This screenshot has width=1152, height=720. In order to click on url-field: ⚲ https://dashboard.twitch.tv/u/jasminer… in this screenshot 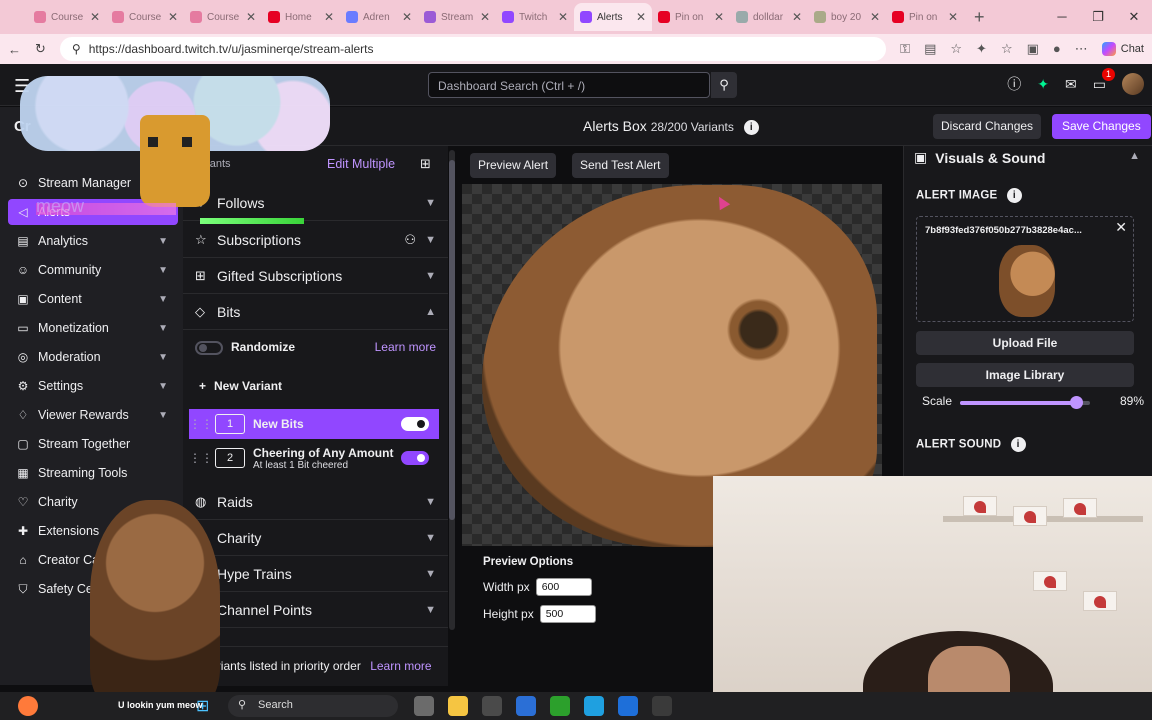, I will do `click(473, 49)`.